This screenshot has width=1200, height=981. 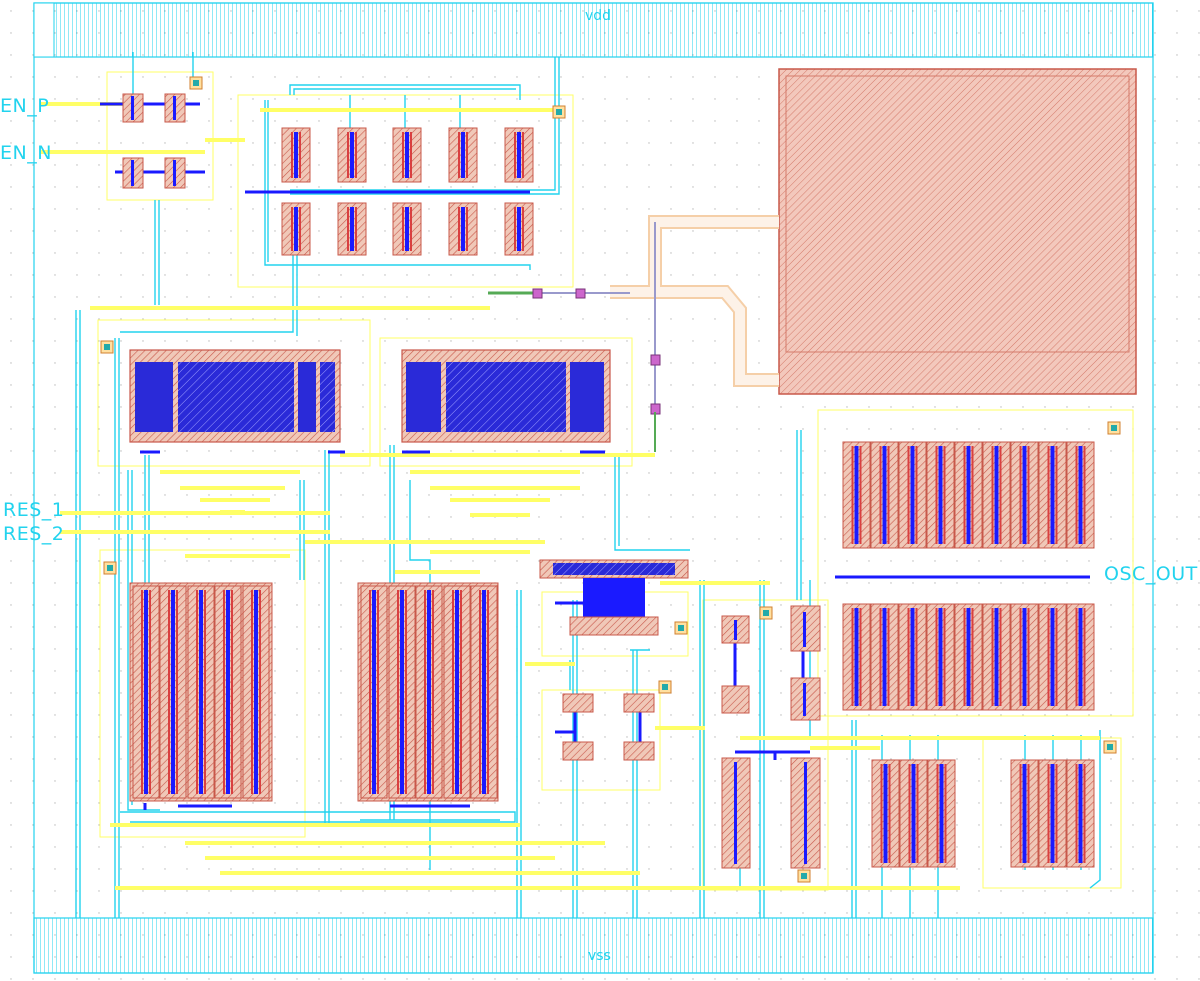 I want to click on output-stage-p, so click(x=968, y=495).